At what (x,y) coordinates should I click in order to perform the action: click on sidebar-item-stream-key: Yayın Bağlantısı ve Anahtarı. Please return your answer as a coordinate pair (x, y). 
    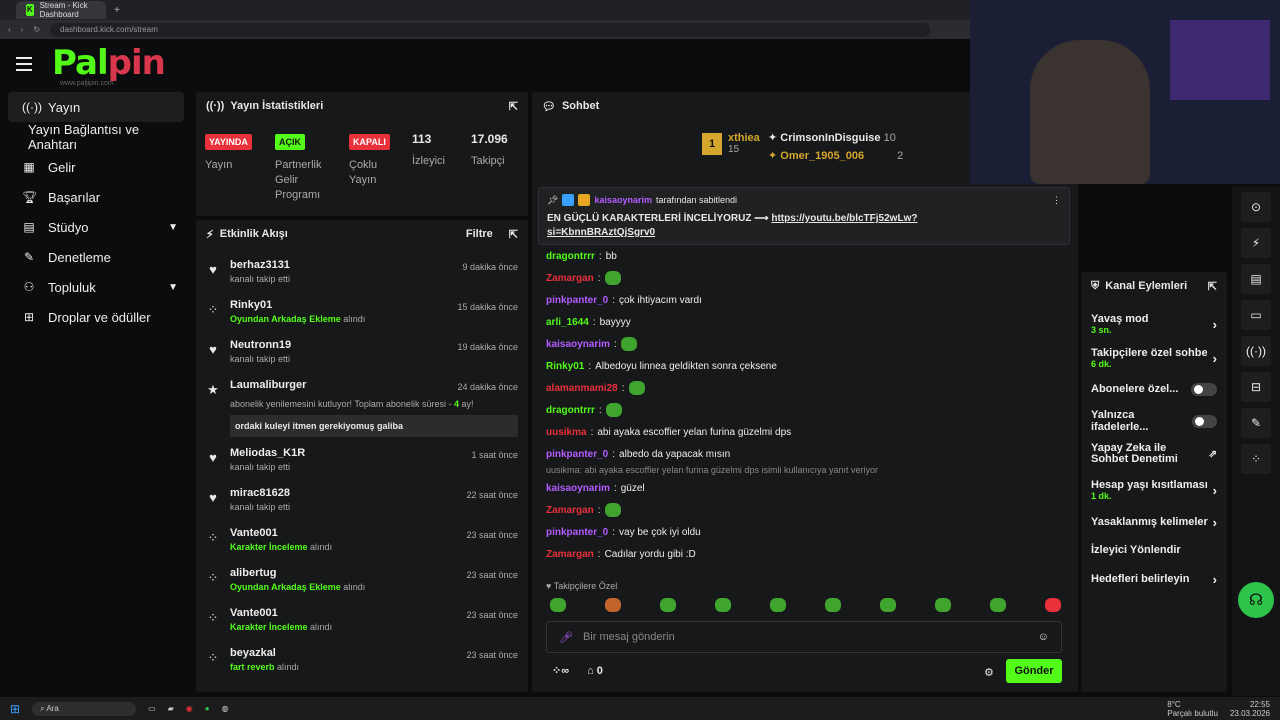
    Looking at the image, I should click on (96, 137).